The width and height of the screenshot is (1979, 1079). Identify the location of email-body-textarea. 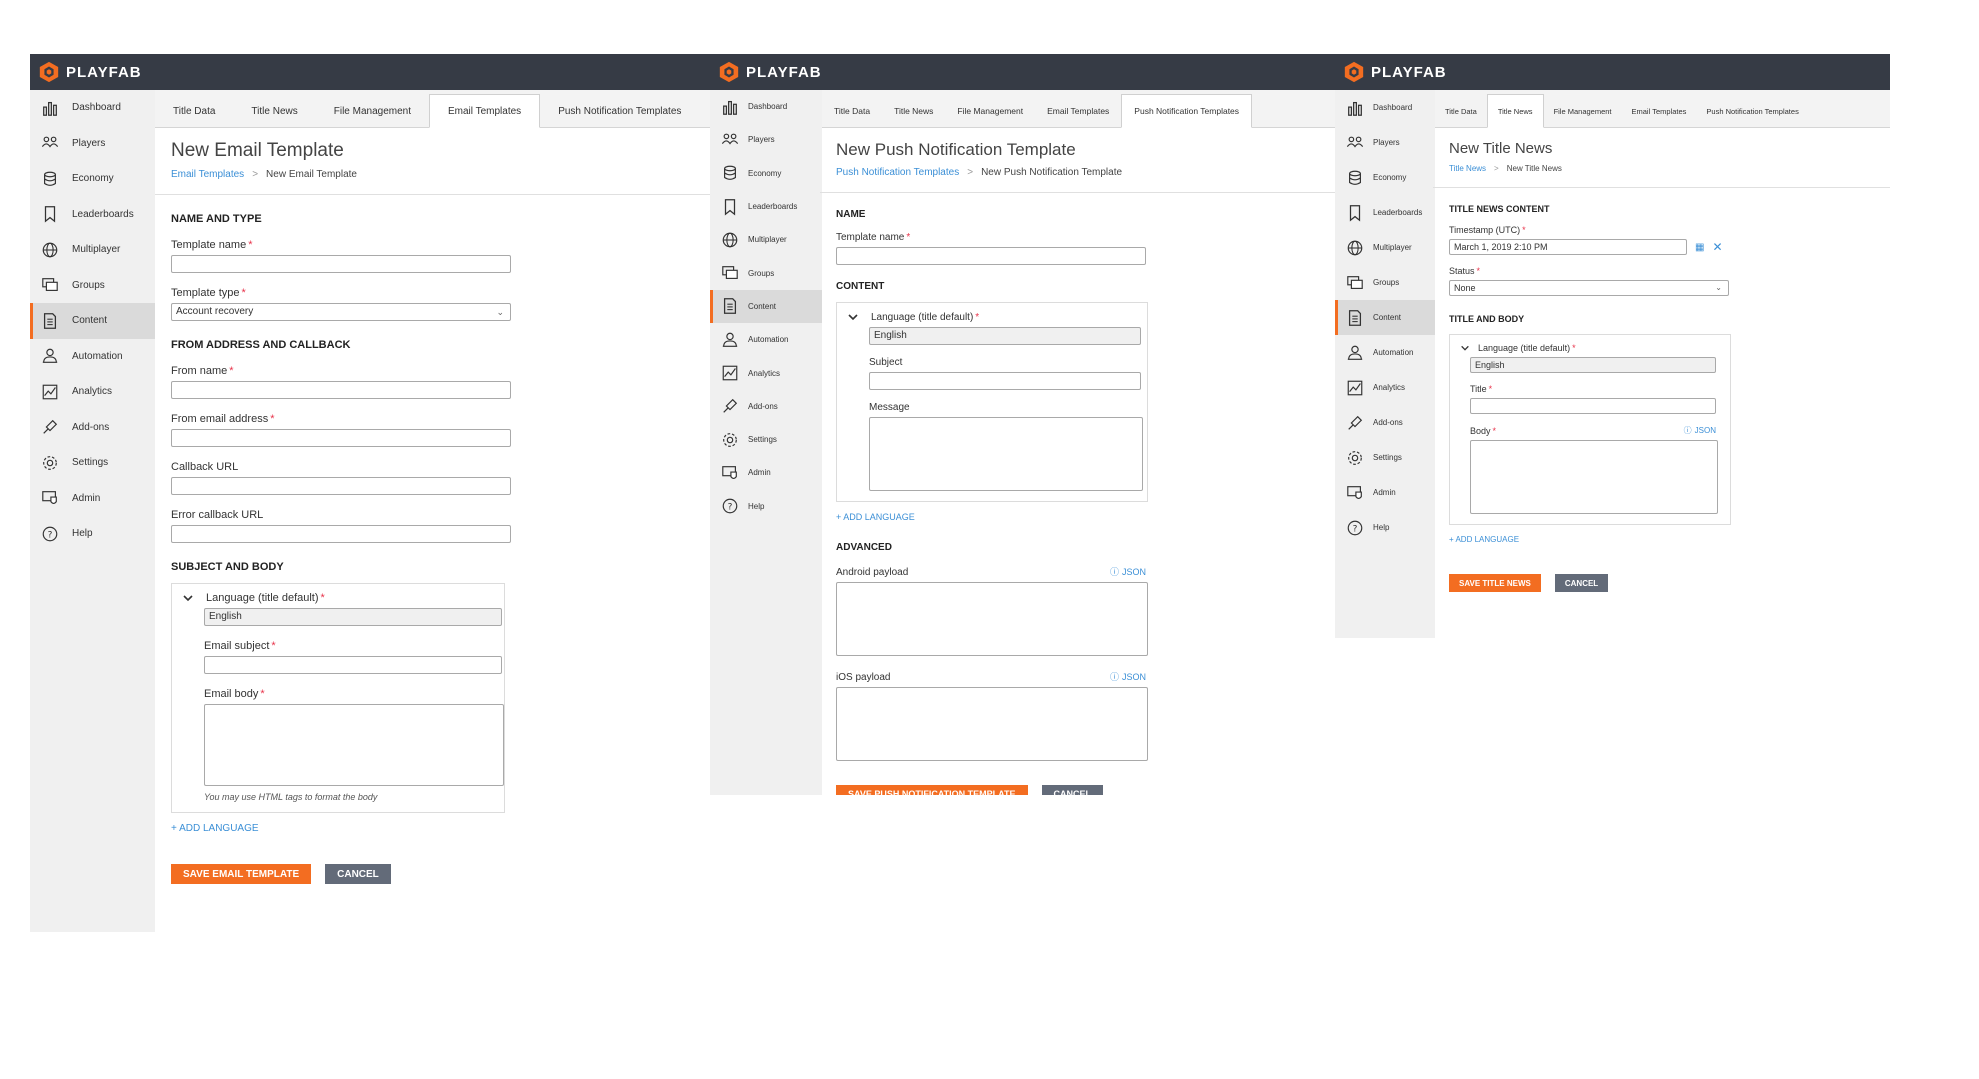
(354, 745).